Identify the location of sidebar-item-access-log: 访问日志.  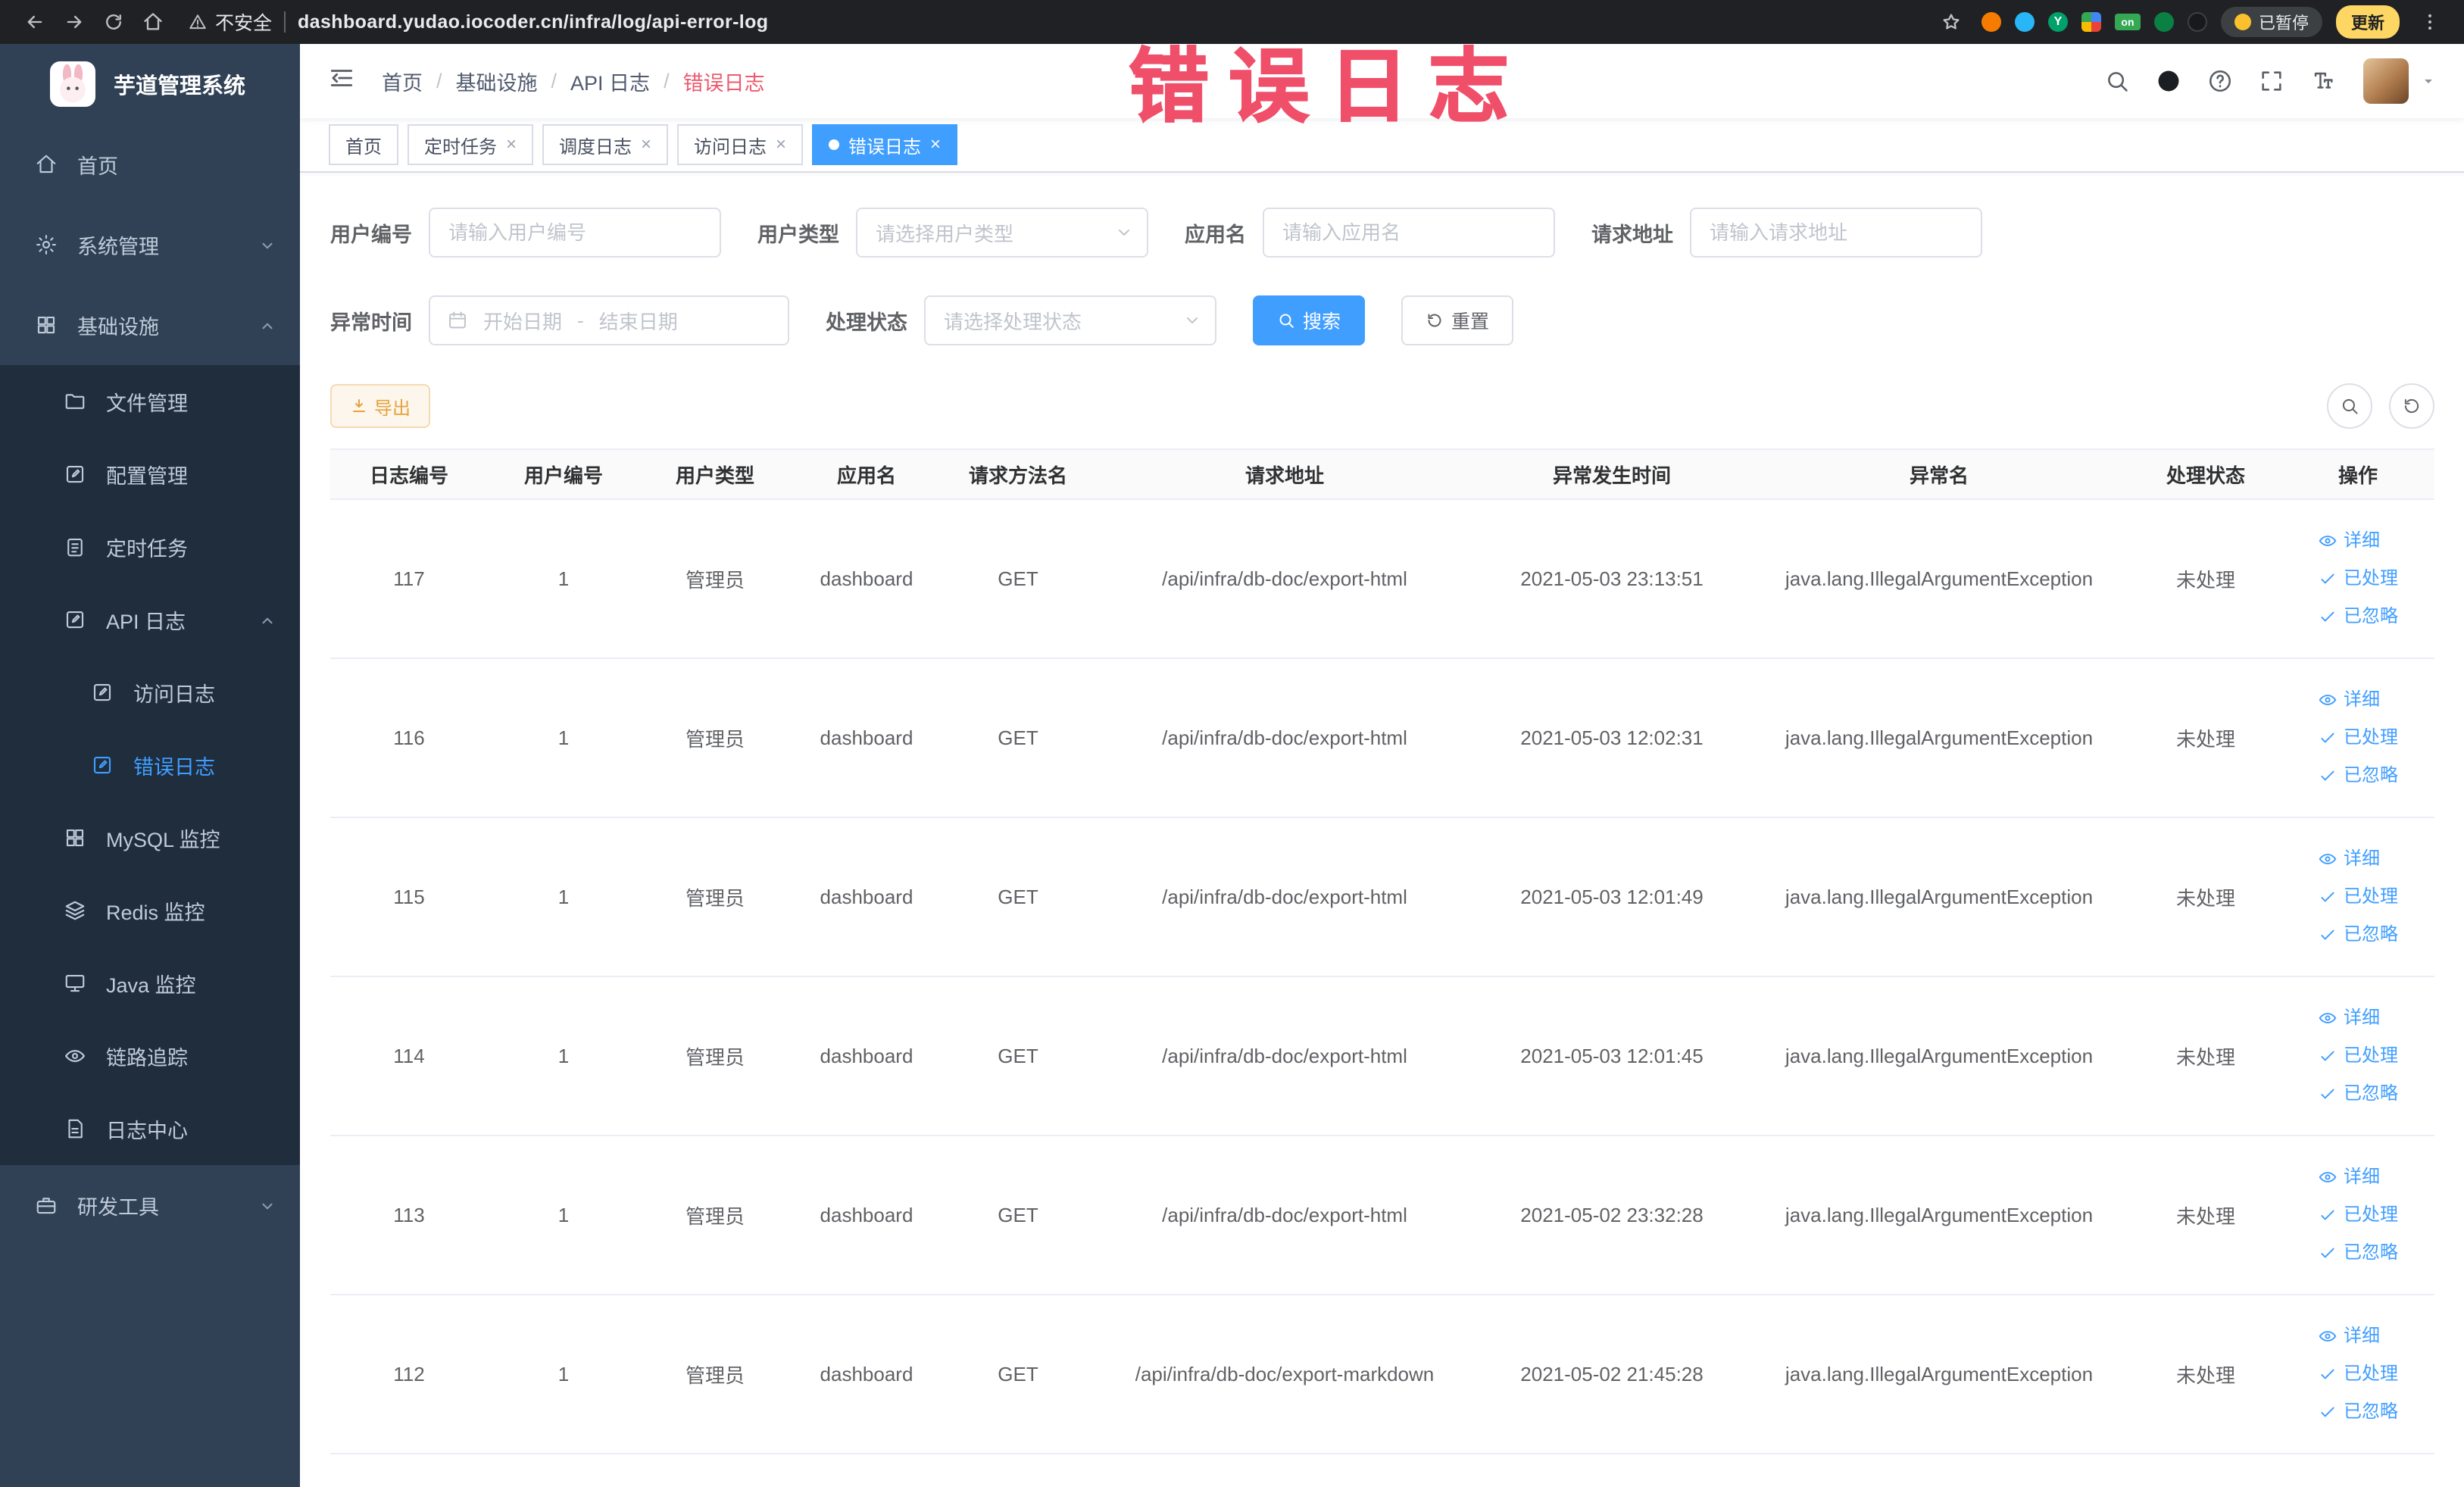
(150, 692).